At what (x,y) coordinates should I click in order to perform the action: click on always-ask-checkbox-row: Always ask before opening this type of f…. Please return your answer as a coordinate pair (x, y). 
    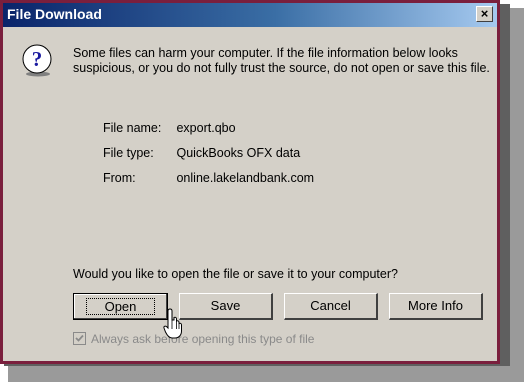
    Looking at the image, I should click on (193, 339).